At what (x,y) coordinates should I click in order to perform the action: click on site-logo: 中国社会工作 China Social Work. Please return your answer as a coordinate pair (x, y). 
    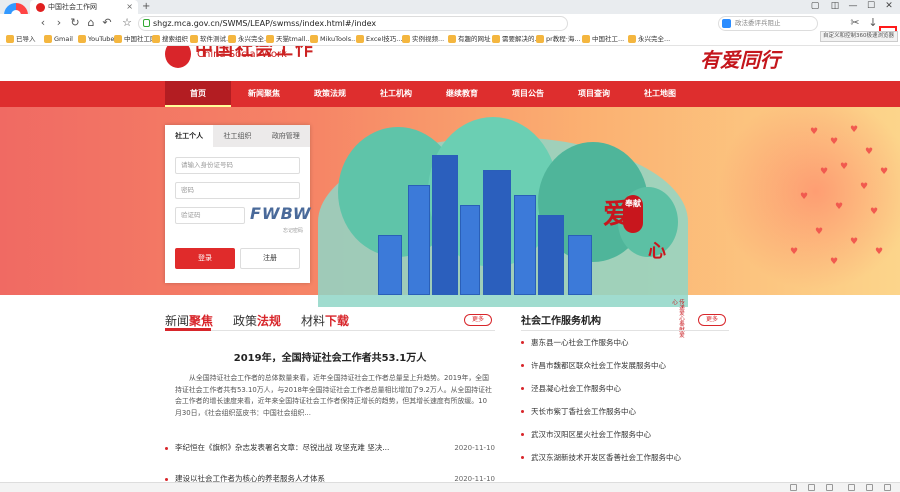
    Looking at the image, I should click on (240, 57).